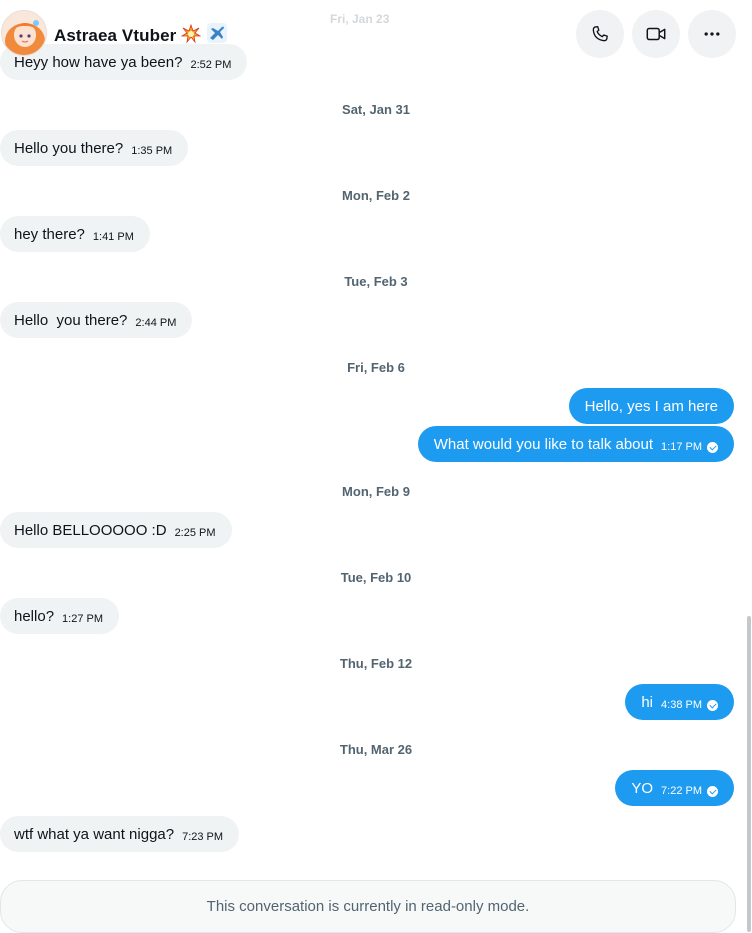 Image resolution: width=752 pixels, height=933 pixels. Describe the element at coordinates (376, 663) in the screenshot. I see `date-separator: Thu, Feb 12` at that location.